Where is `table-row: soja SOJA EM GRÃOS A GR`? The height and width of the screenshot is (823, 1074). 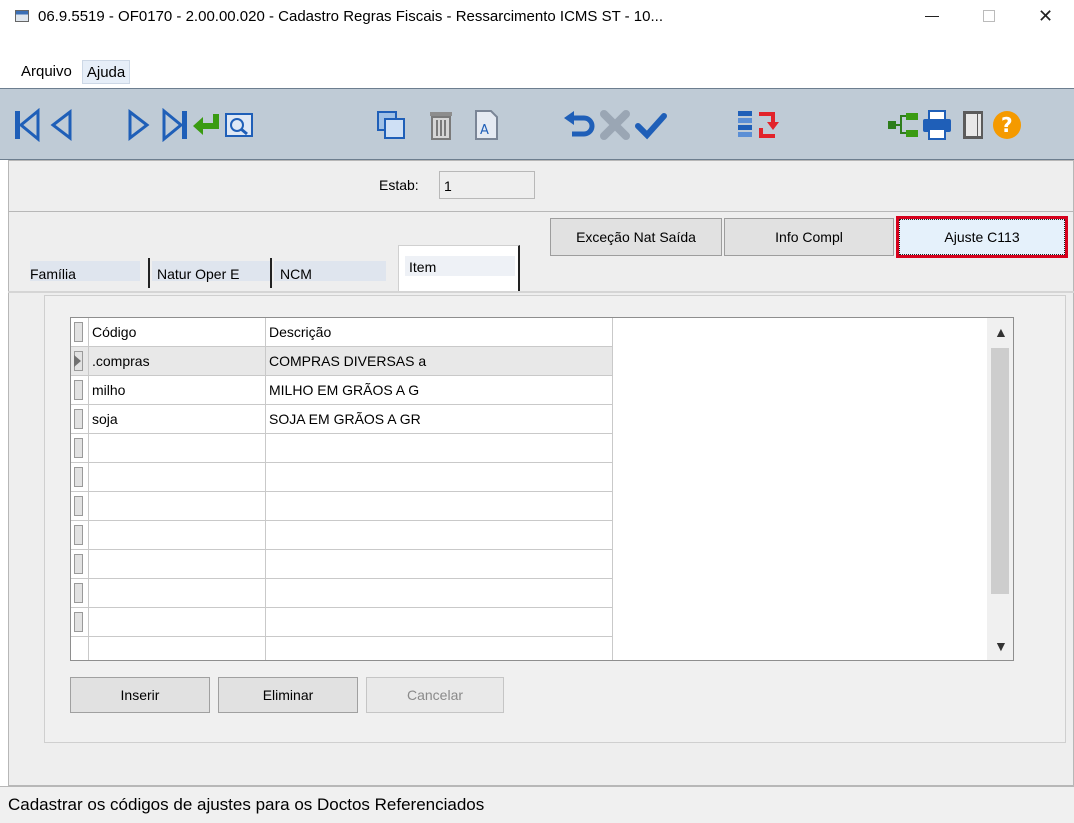 table-row: soja SOJA EM GRÃOS A GR is located at coordinates (342, 419).